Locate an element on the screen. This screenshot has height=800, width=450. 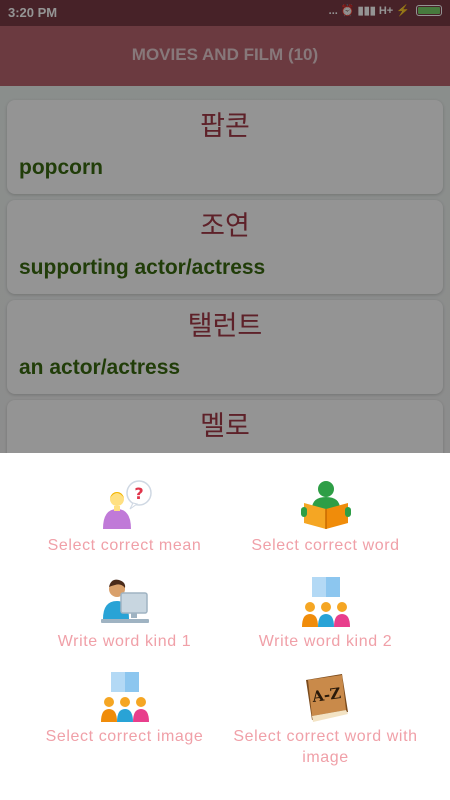
option-select-correct-word-with-image: A-Z Select correct word with image is located at coordinates (325, 719).